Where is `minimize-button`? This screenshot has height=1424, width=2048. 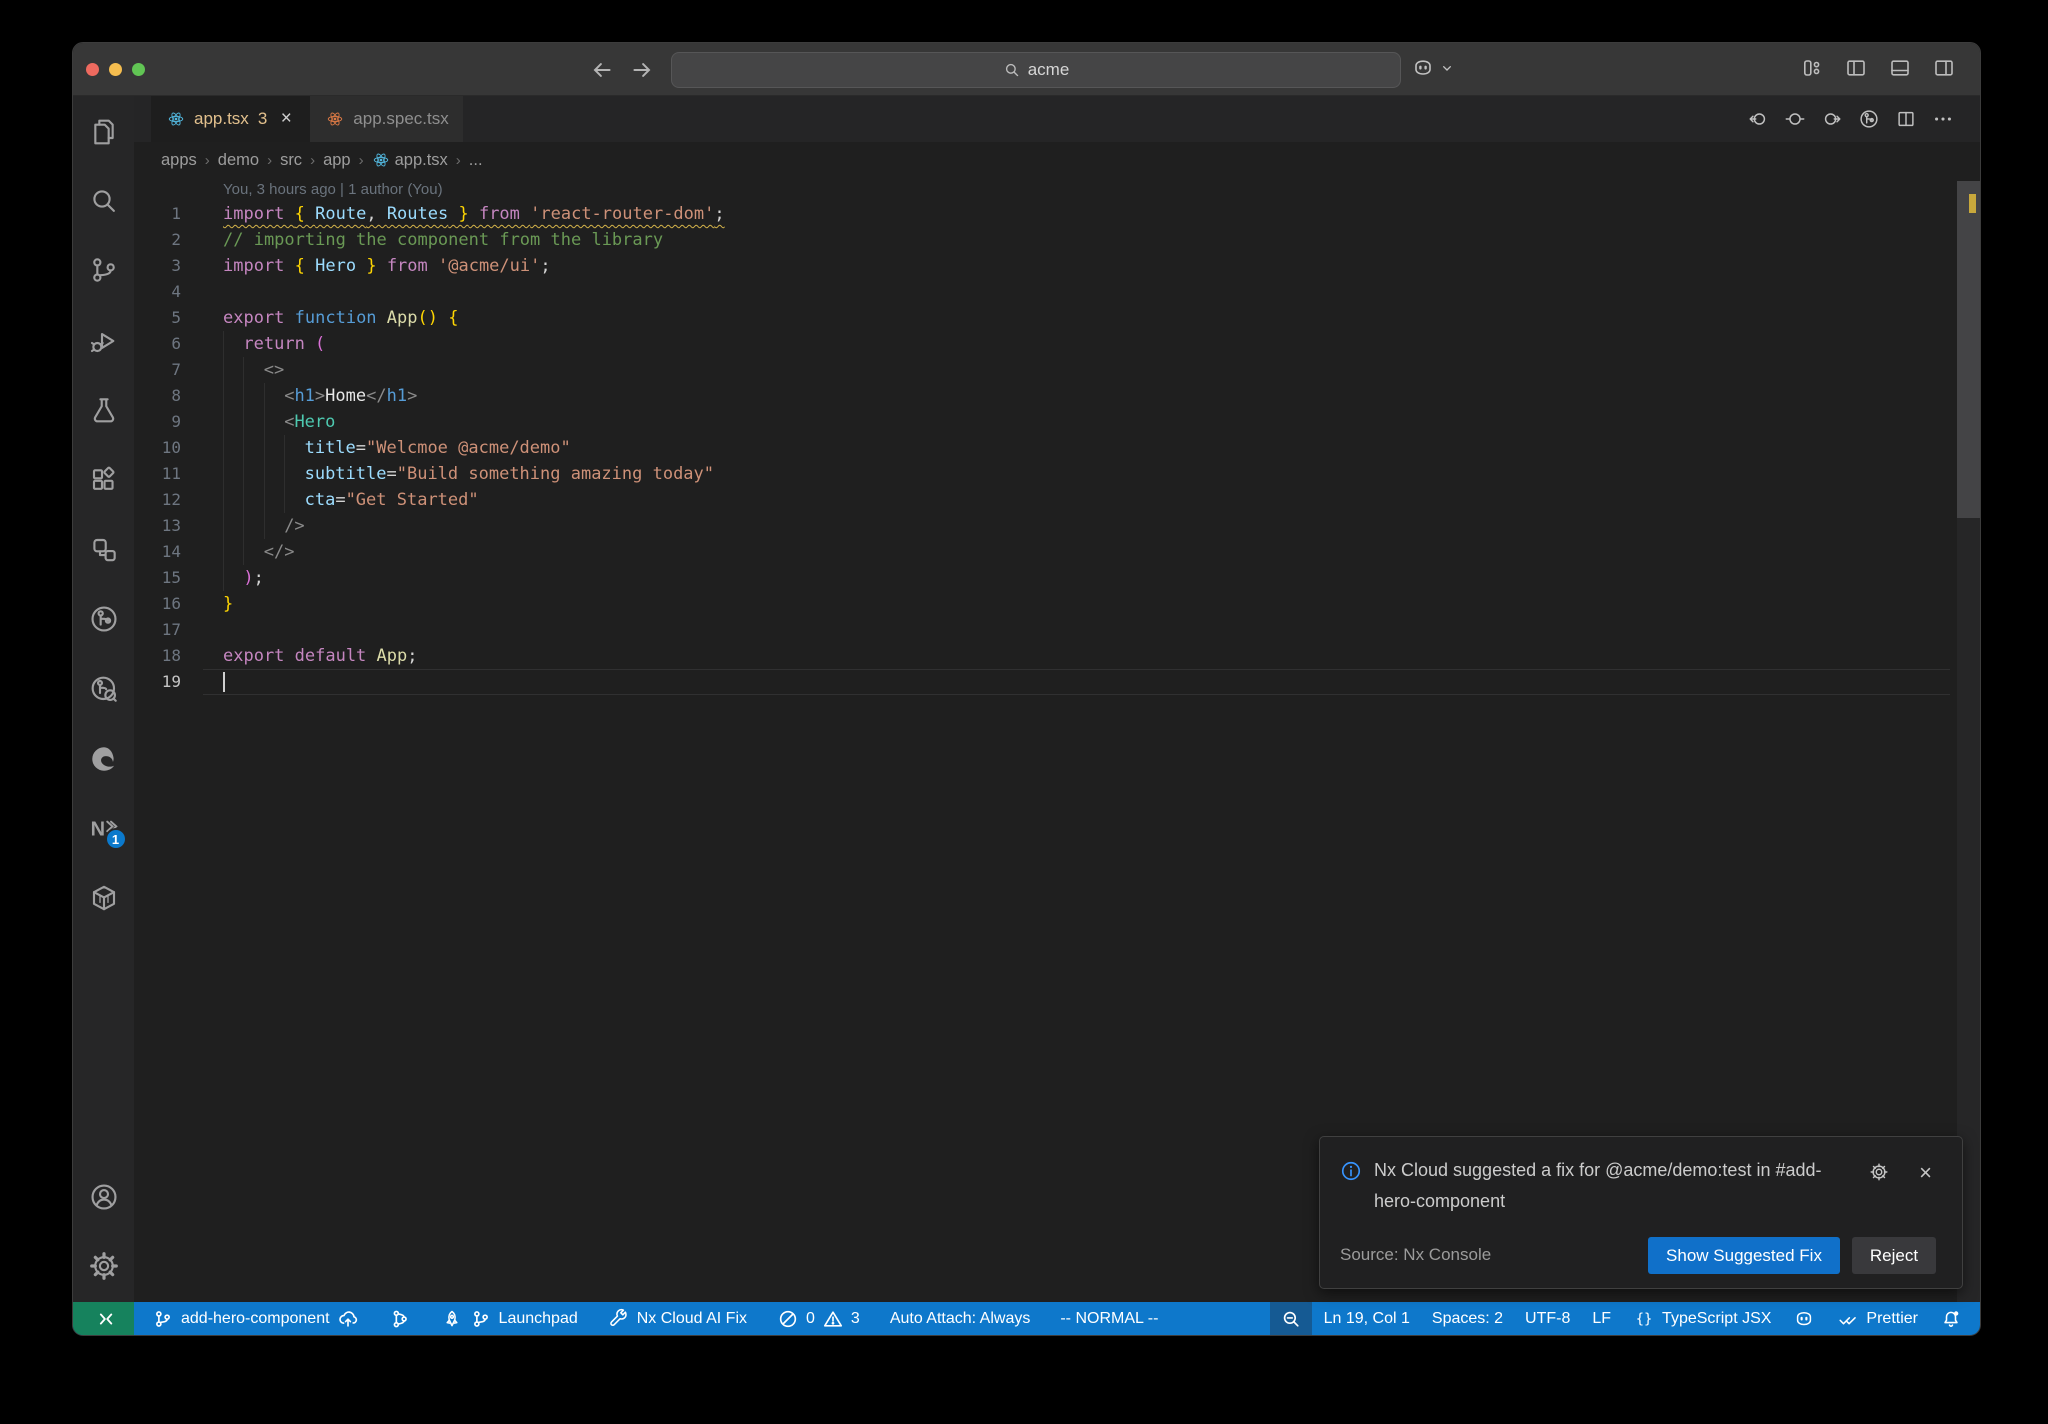 minimize-button is located at coordinates (115, 69).